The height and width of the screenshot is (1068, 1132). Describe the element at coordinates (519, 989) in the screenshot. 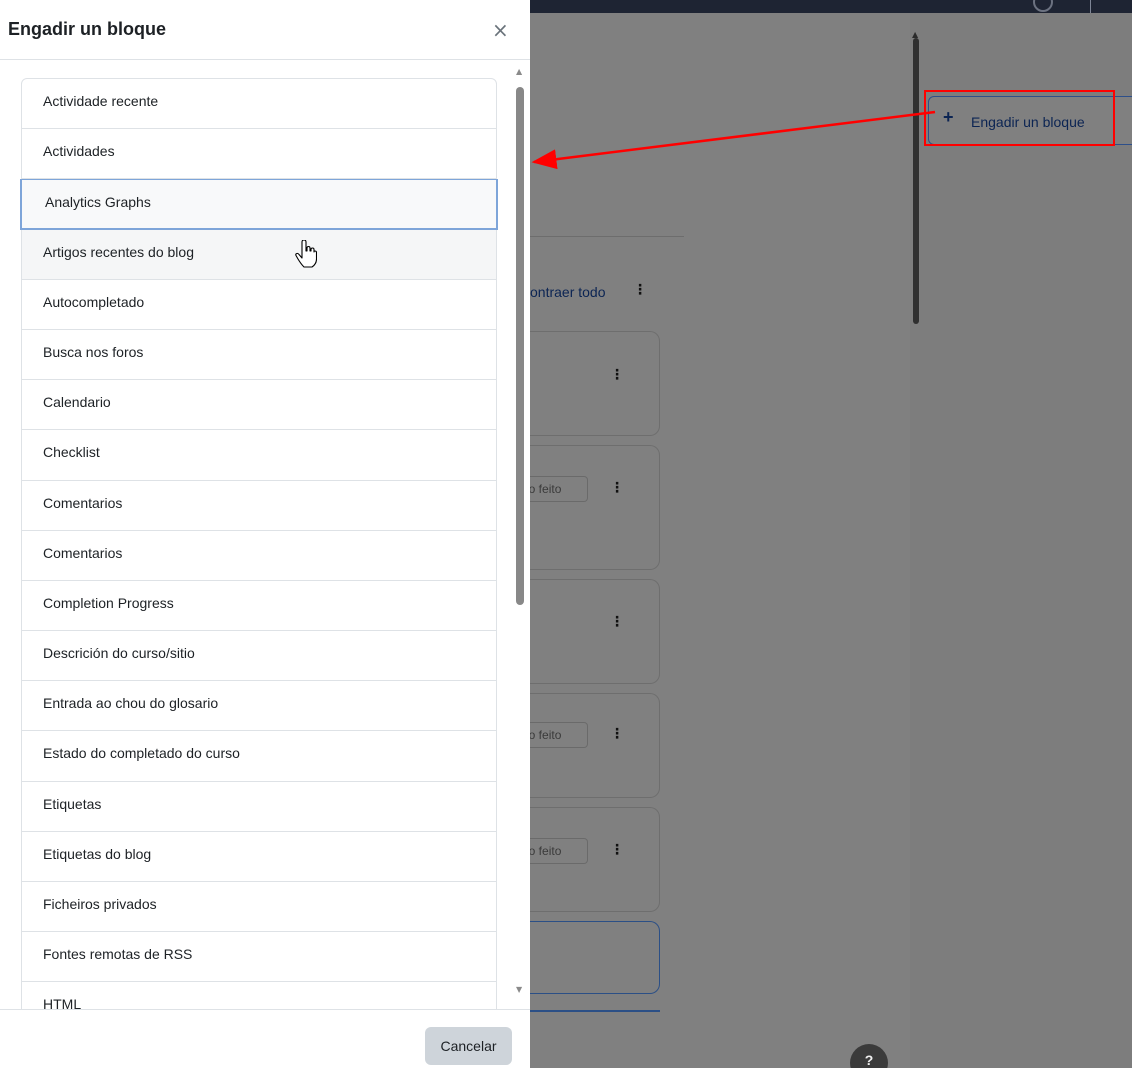

I see `scroll-down-icon: ▼` at that location.